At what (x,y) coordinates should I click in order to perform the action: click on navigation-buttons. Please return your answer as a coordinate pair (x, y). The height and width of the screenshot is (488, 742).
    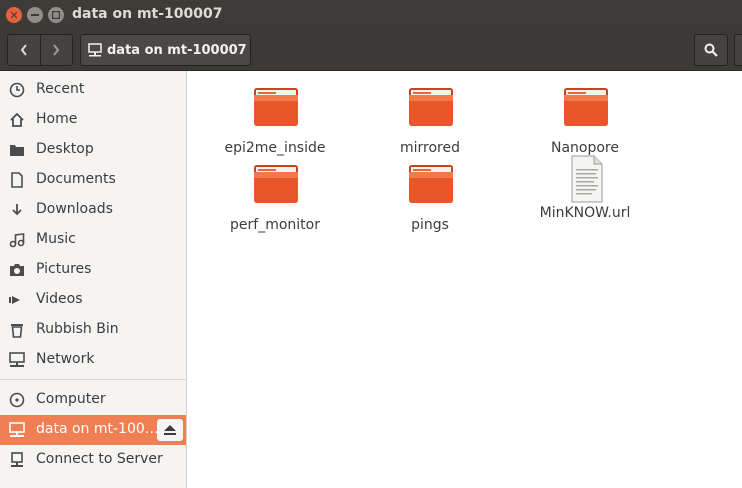
    Looking at the image, I should click on (40, 50).